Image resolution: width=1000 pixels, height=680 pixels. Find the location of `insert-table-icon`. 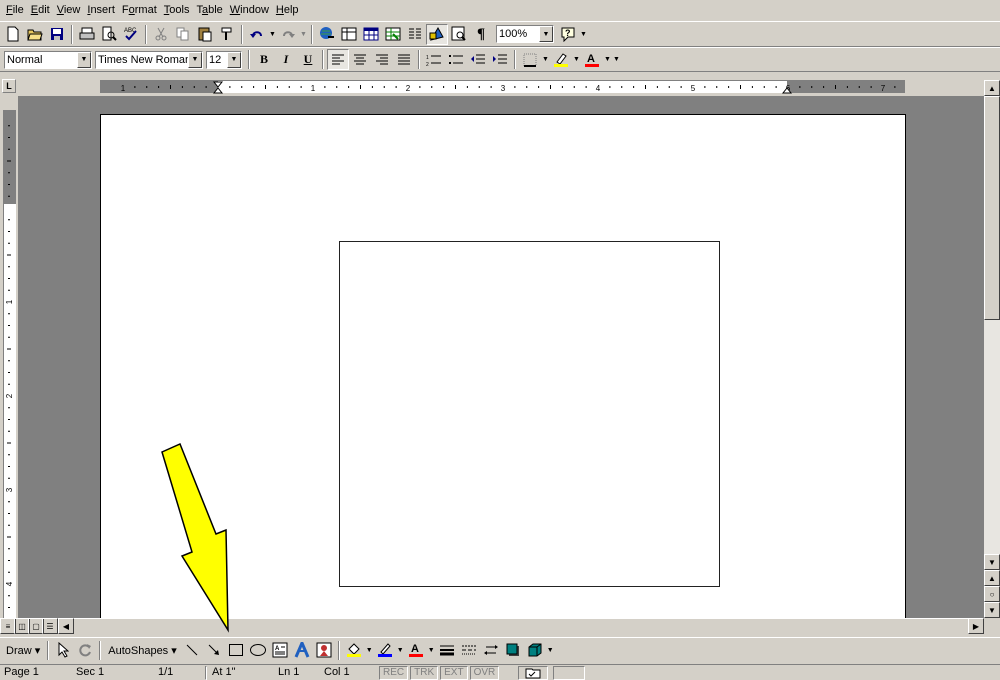

insert-table-icon is located at coordinates (371, 34).